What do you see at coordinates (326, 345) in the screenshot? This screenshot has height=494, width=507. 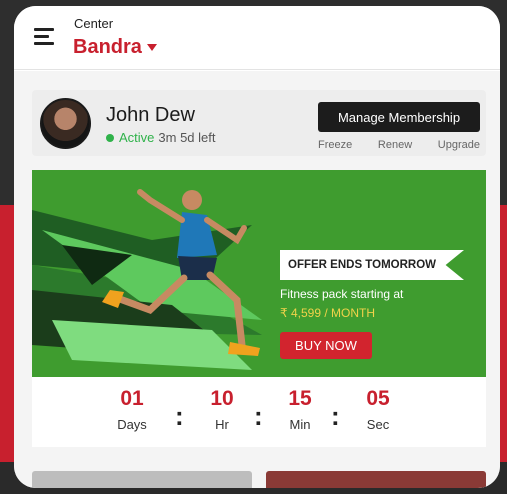 I see `buy-now-button: BUY NOW` at bounding box center [326, 345].